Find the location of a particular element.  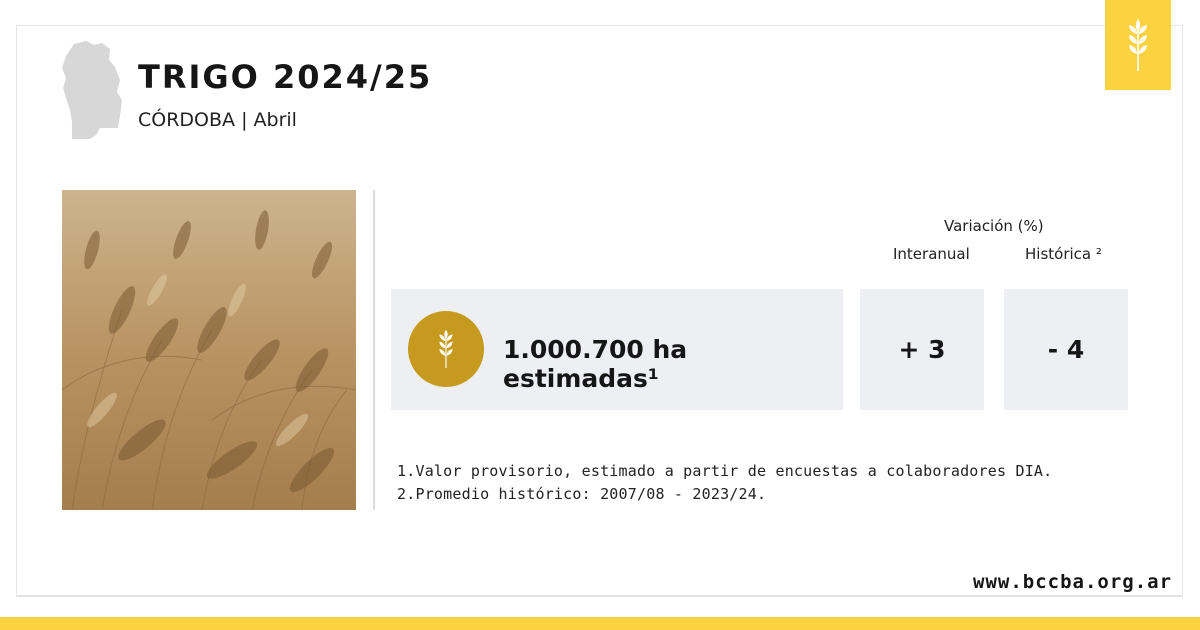

historica-value: - 4 is located at coordinates (1066, 349).